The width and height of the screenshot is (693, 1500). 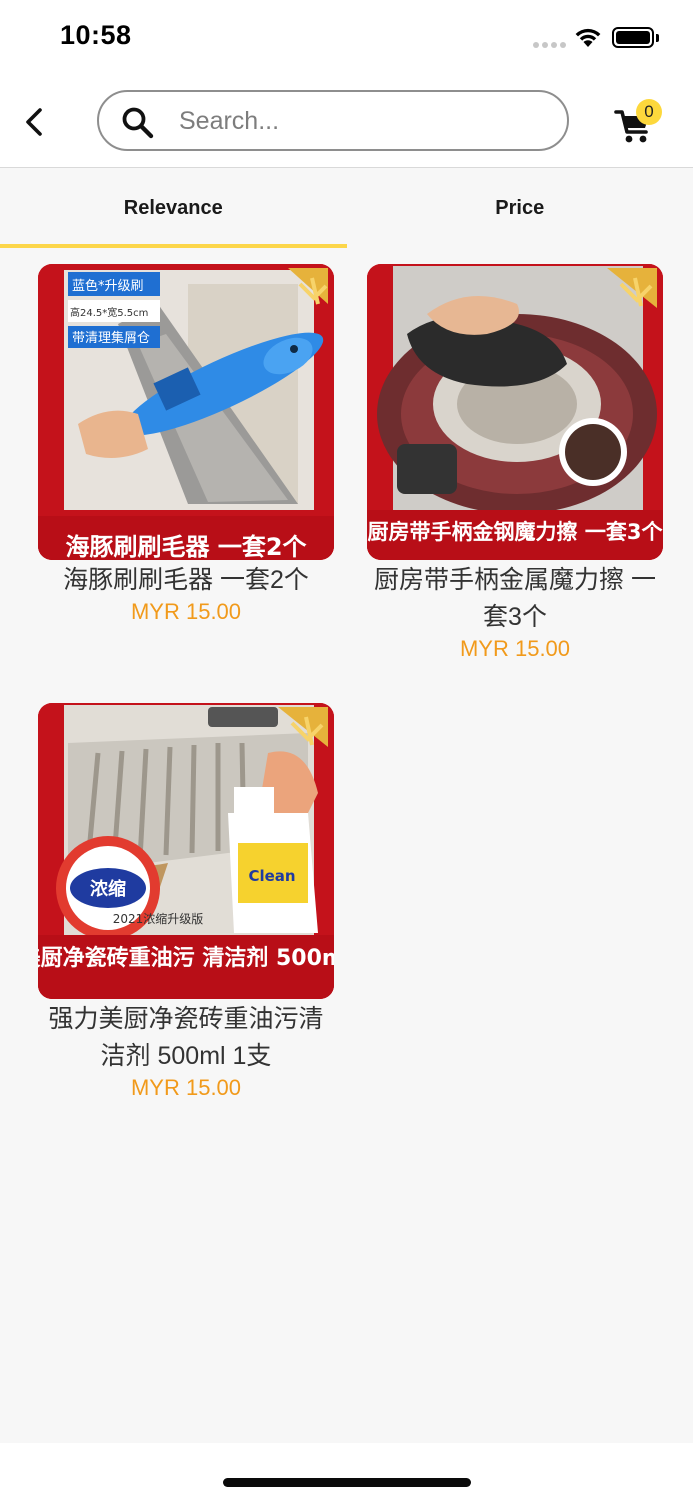 I want to click on home-indicator, so click(x=347, y=1482).